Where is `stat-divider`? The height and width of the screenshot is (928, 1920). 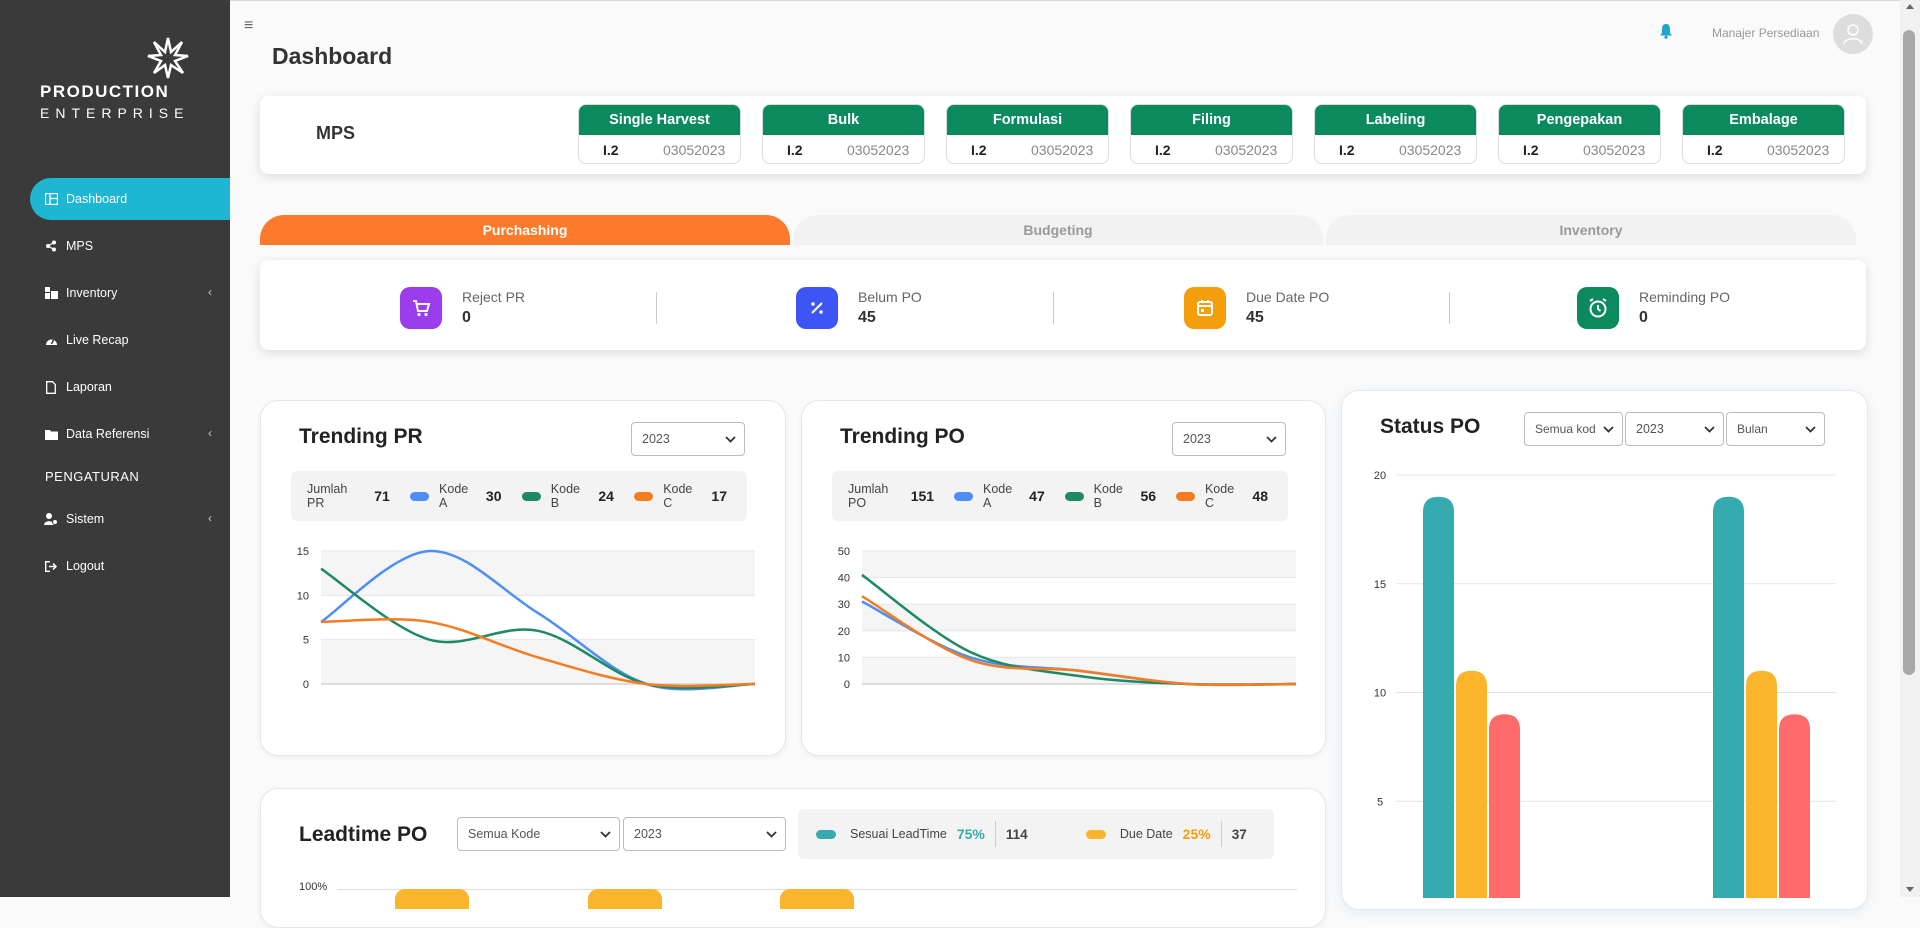 stat-divider is located at coordinates (1053, 308).